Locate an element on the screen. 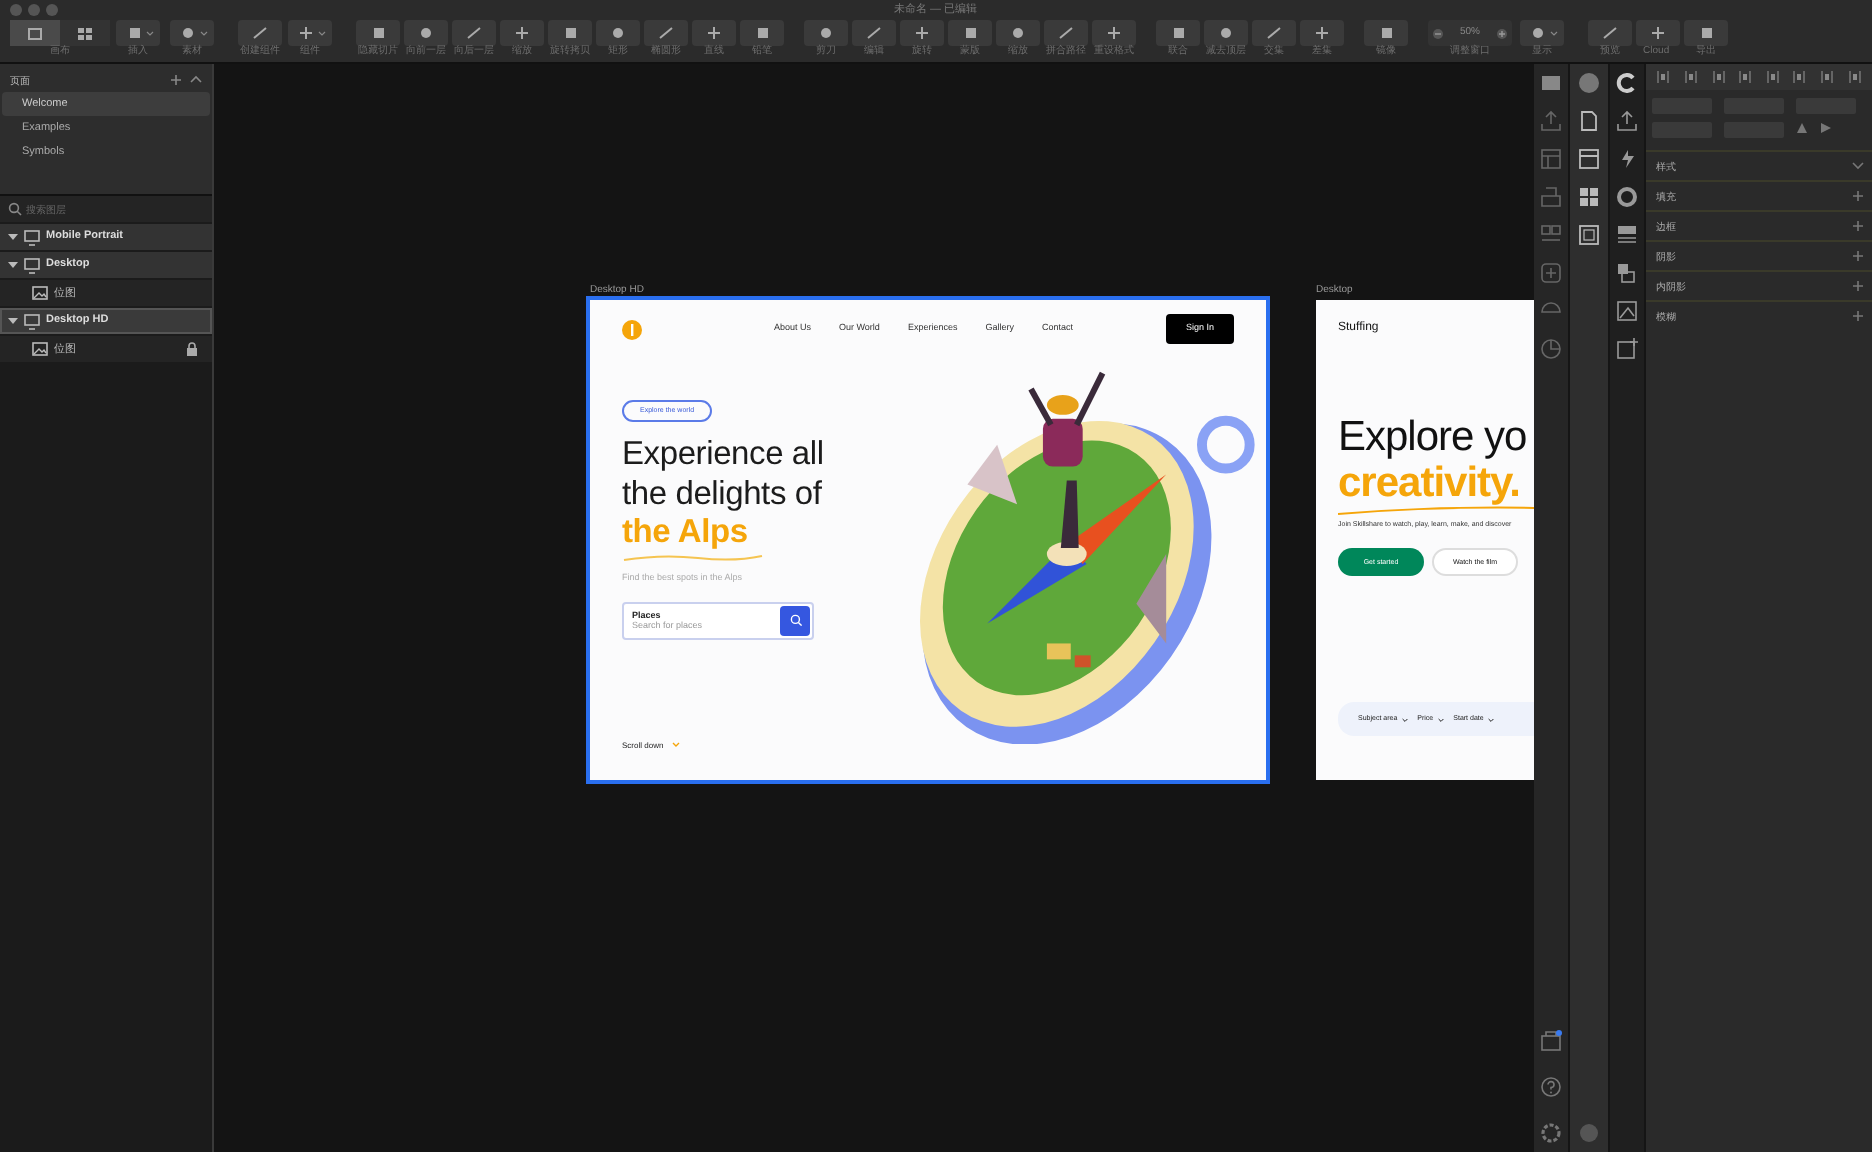 This screenshot has height=1152, width=1872. arc-icon is located at coordinates (1627, 83).